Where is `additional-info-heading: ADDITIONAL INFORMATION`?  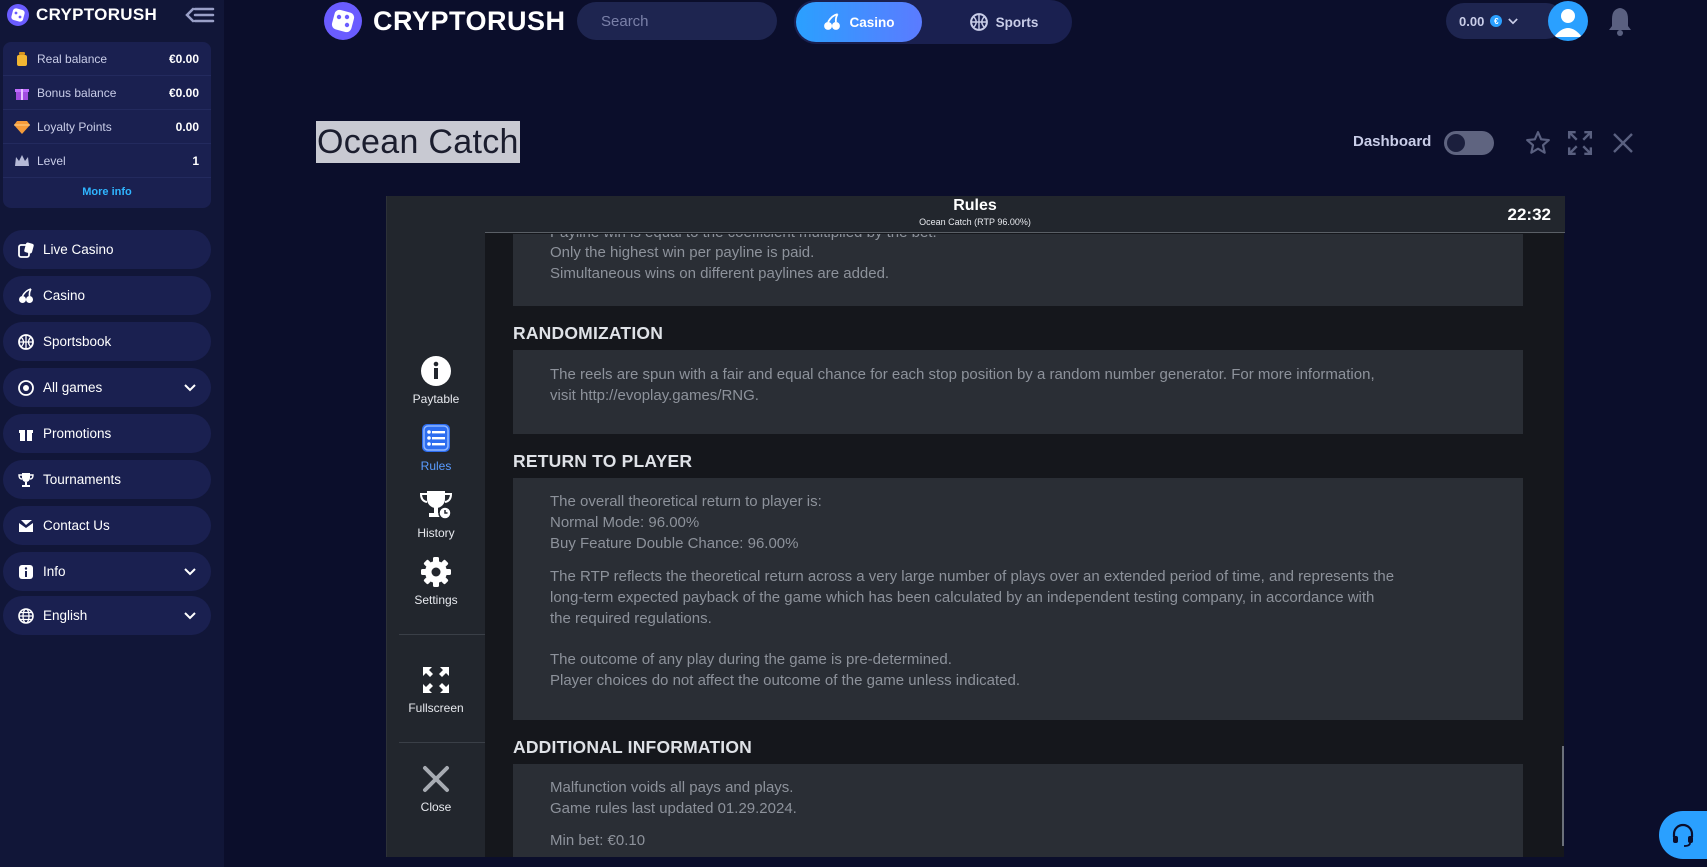 additional-info-heading: ADDITIONAL INFORMATION is located at coordinates (633, 747).